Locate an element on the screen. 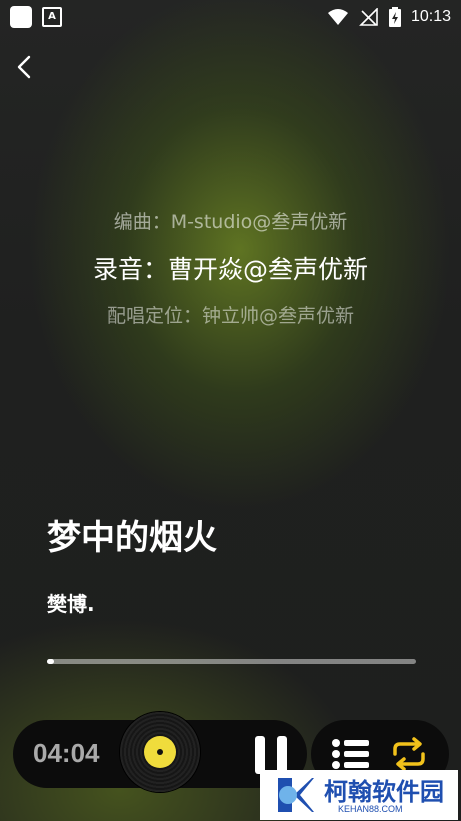 This screenshot has height=821, width=461. watermark-subtext: KEHAN88.COM is located at coordinates (370, 809).